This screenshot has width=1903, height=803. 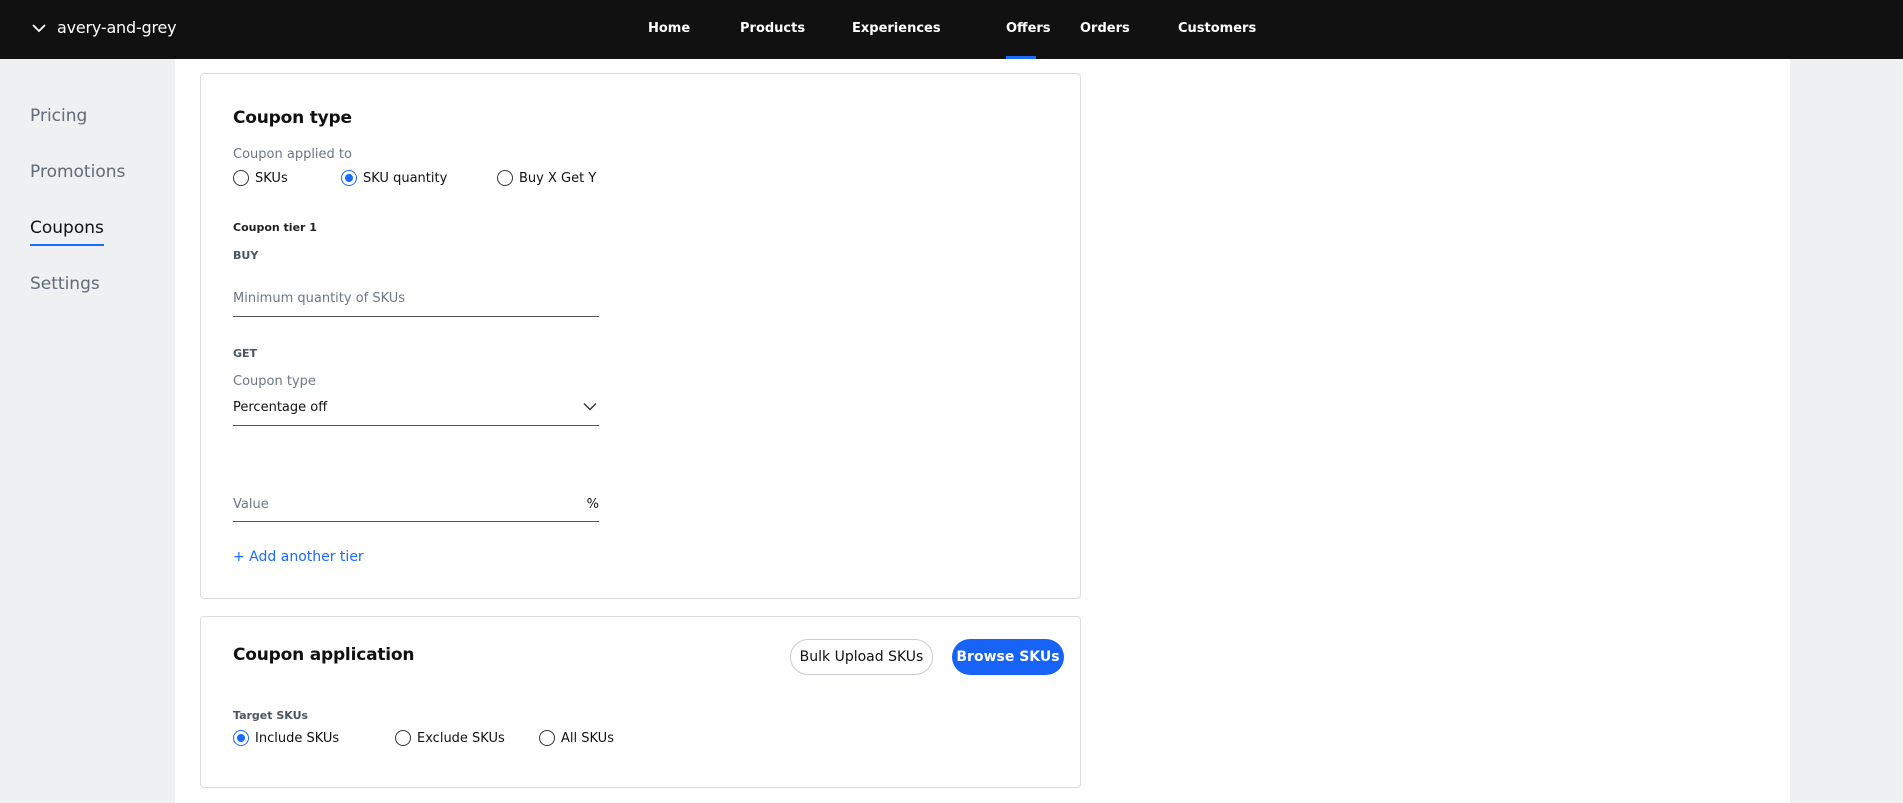 What do you see at coordinates (416, 500) in the screenshot?
I see `value-input: Value %` at bounding box center [416, 500].